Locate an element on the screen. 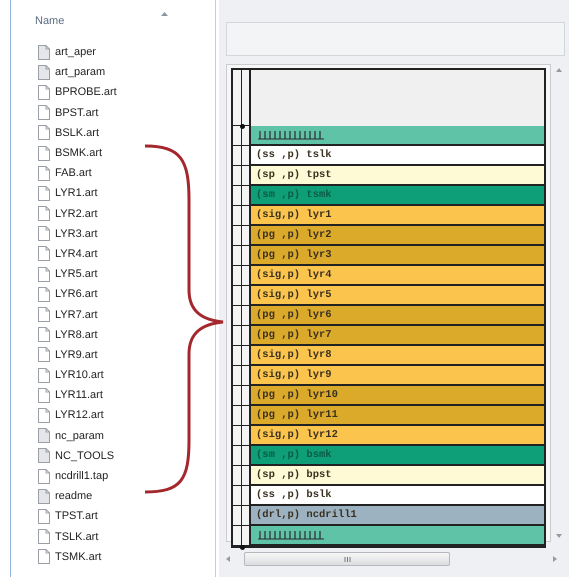 Image resolution: width=569 pixels, height=577 pixels. file-name: art_aper is located at coordinates (75, 52).